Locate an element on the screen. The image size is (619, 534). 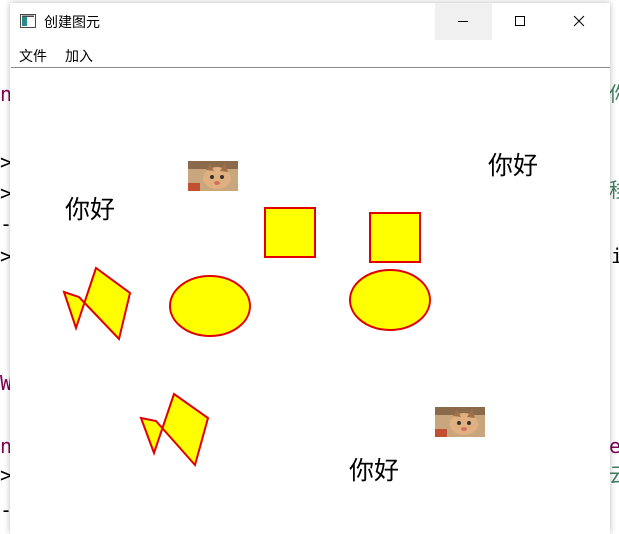
minimize-icon is located at coordinates (463, 21).